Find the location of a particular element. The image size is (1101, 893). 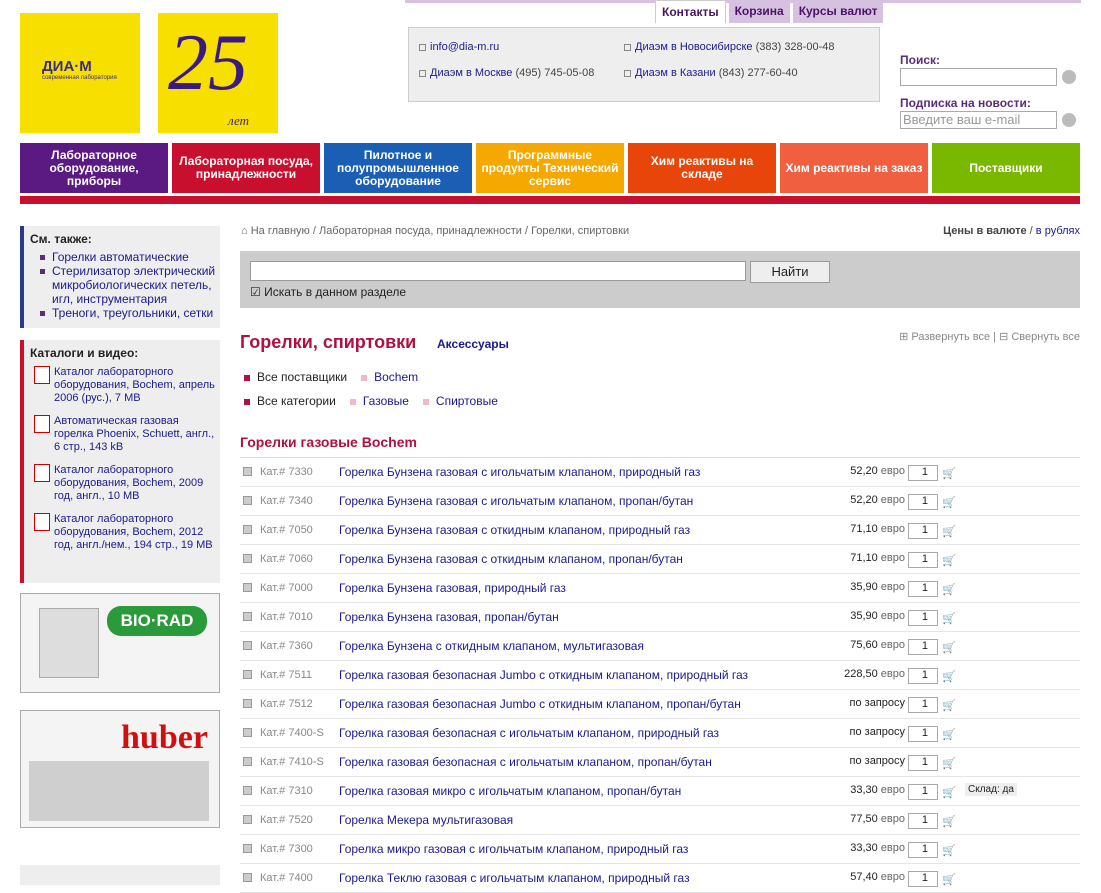

biorad-banner: BIO·RAD is located at coordinates (120, 643).